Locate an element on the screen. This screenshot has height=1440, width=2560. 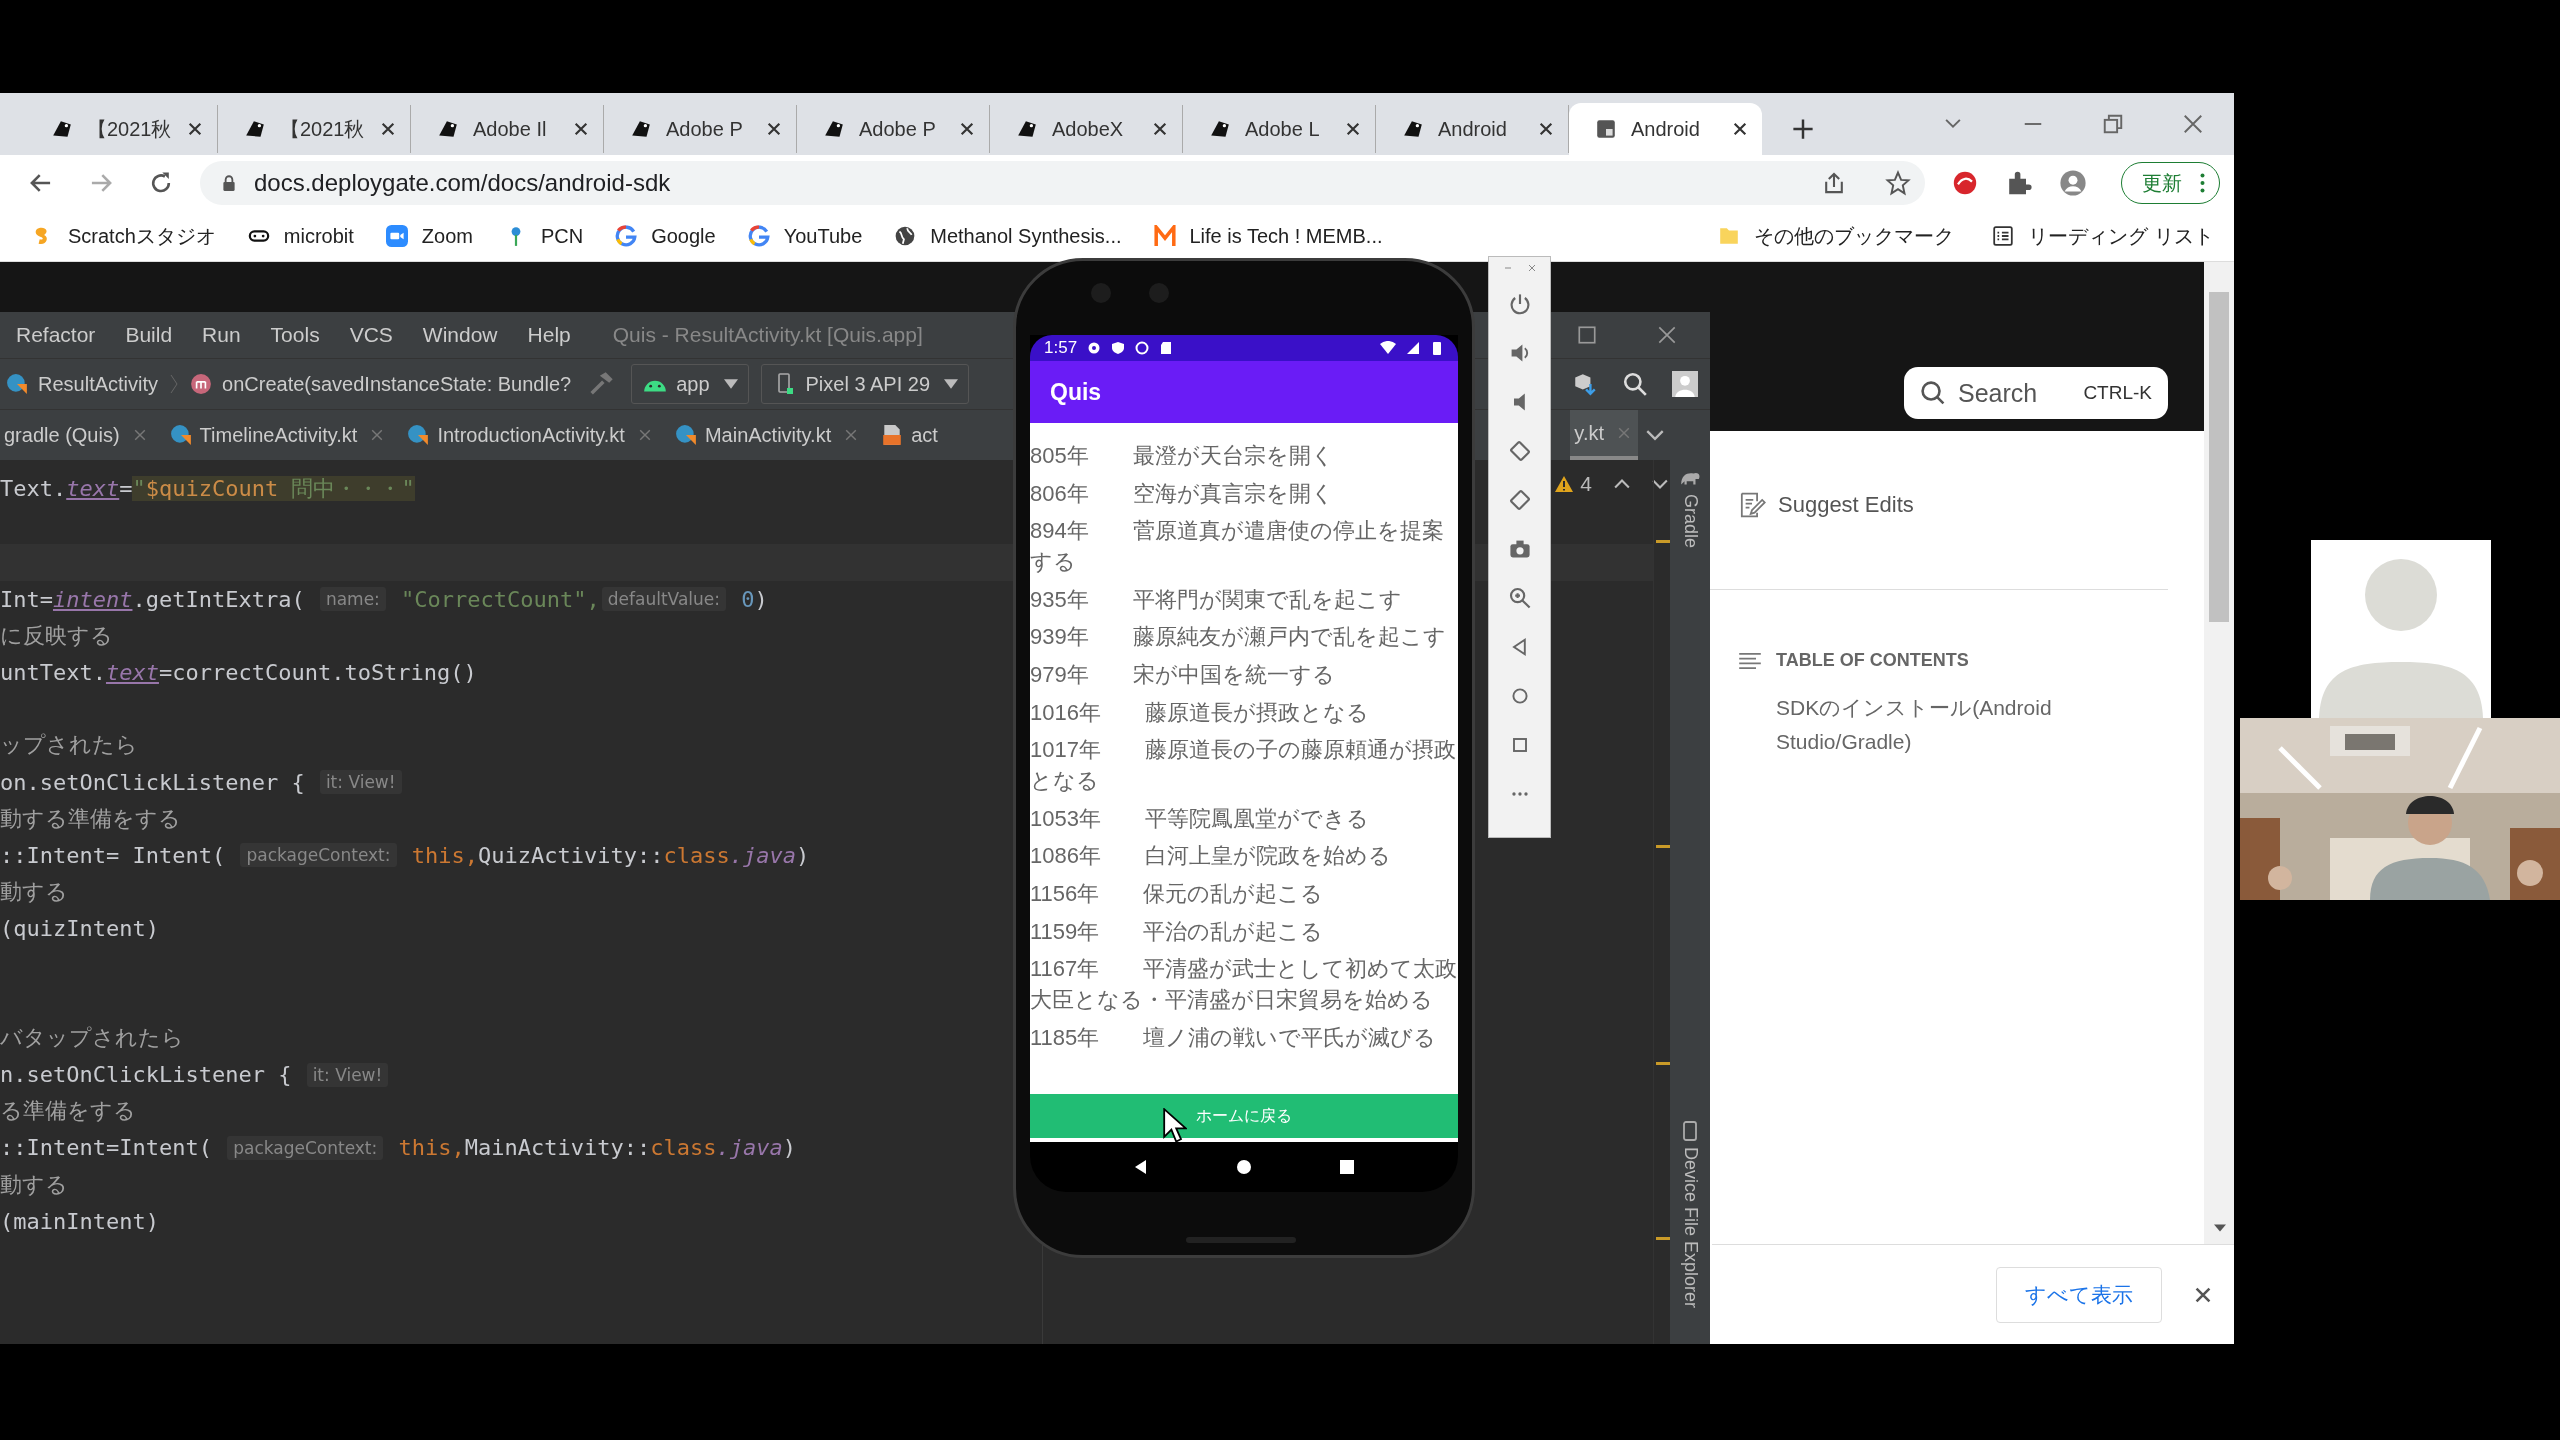
package-icon is located at coordinates (1585, 384).